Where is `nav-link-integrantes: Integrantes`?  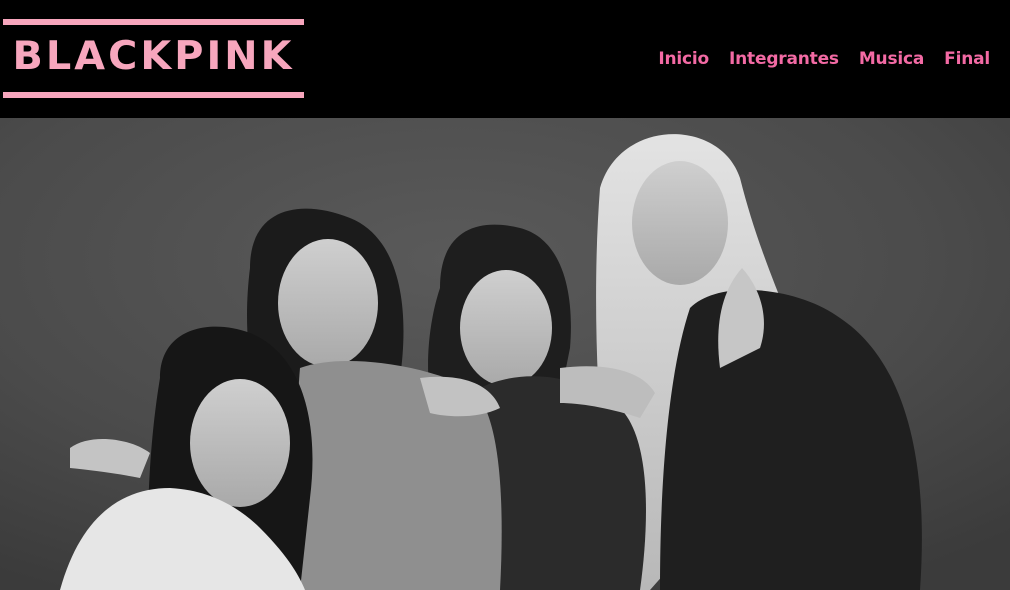
nav-link-integrantes: Integrantes is located at coordinates (784, 59).